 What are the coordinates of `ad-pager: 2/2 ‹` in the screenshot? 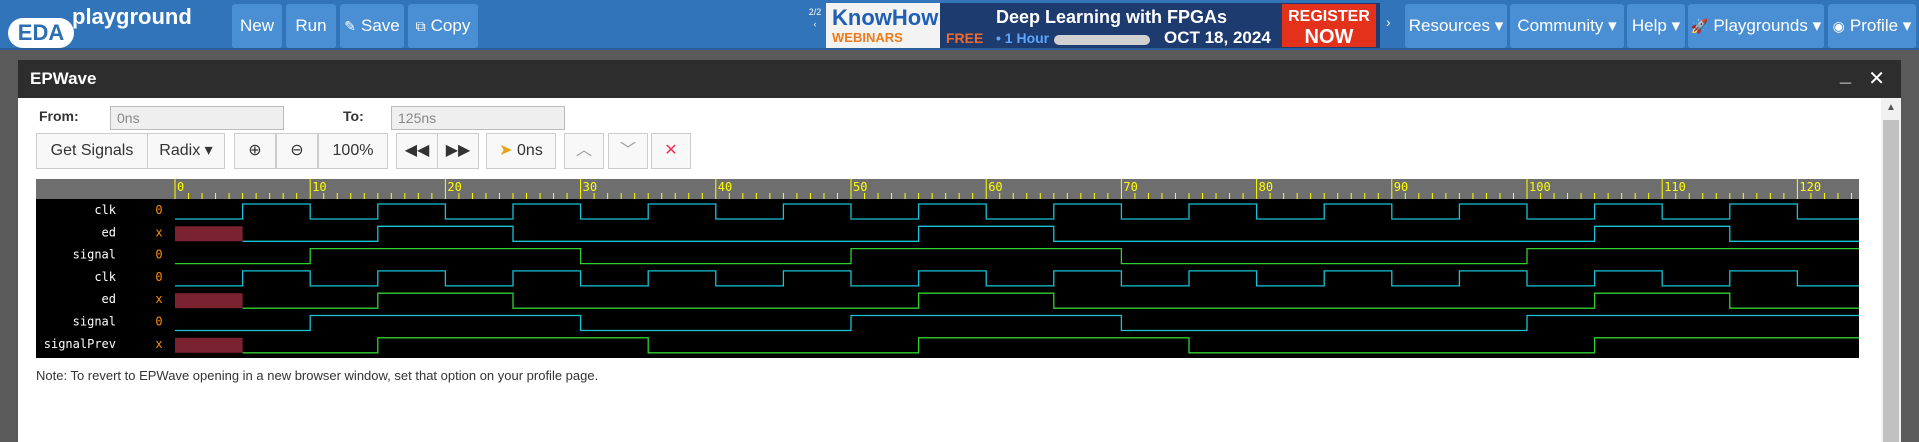 It's located at (815, 18).